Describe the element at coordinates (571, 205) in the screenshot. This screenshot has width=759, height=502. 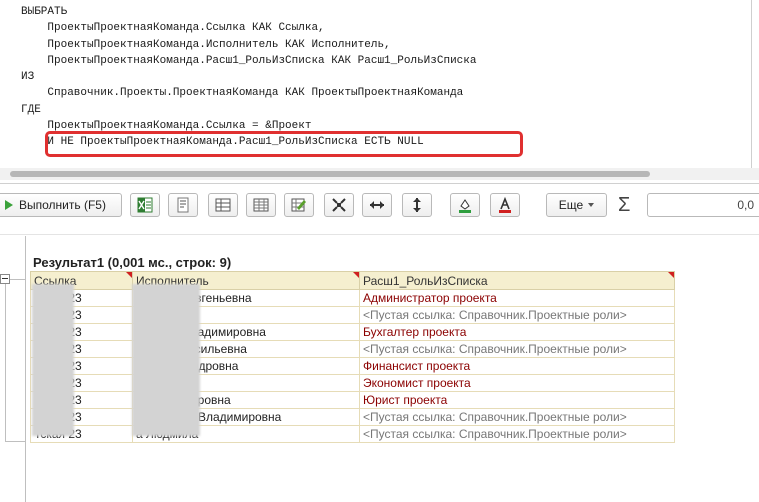
I see `more-button-label: Еще` at that location.